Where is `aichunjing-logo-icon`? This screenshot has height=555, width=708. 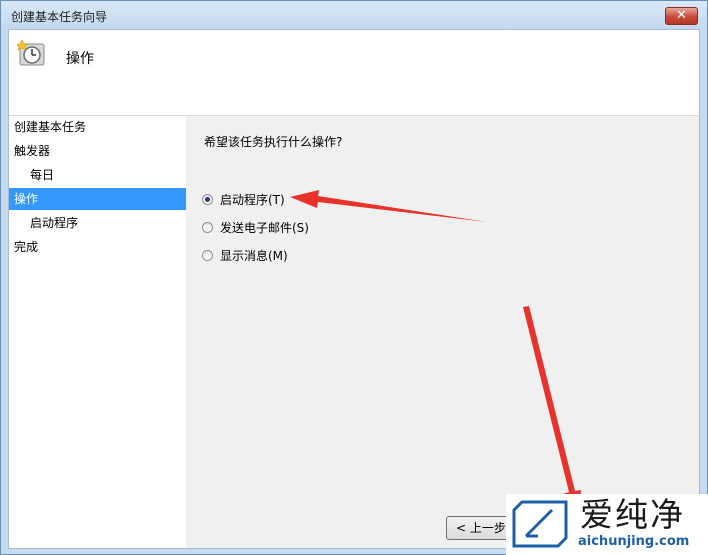
aichunjing-logo-icon is located at coordinates (540, 524).